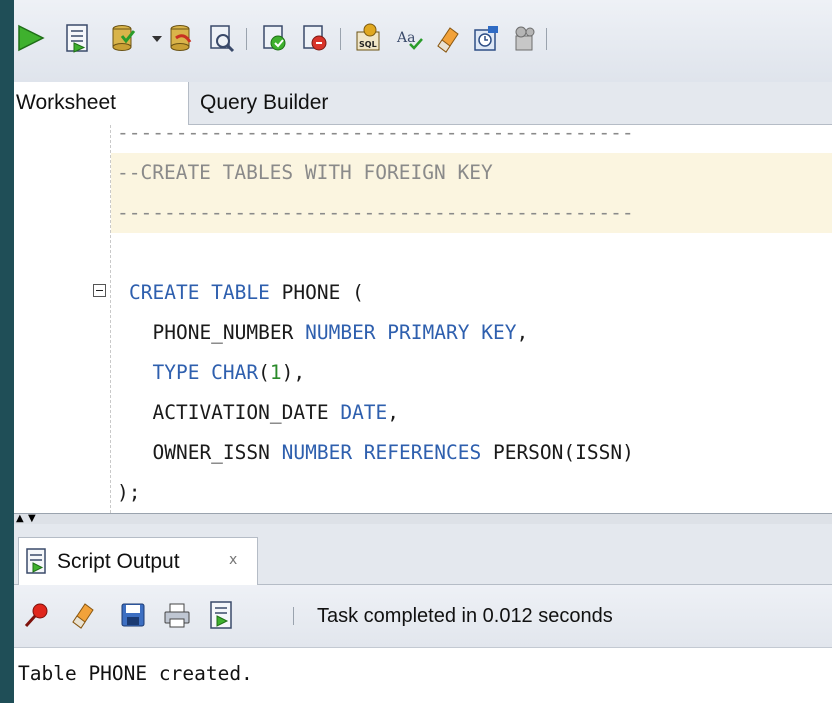  What do you see at coordinates (229, 372) in the screenshot?
I see `code-line: TYPE CHAR(1),` at bounding box center [229, 372].